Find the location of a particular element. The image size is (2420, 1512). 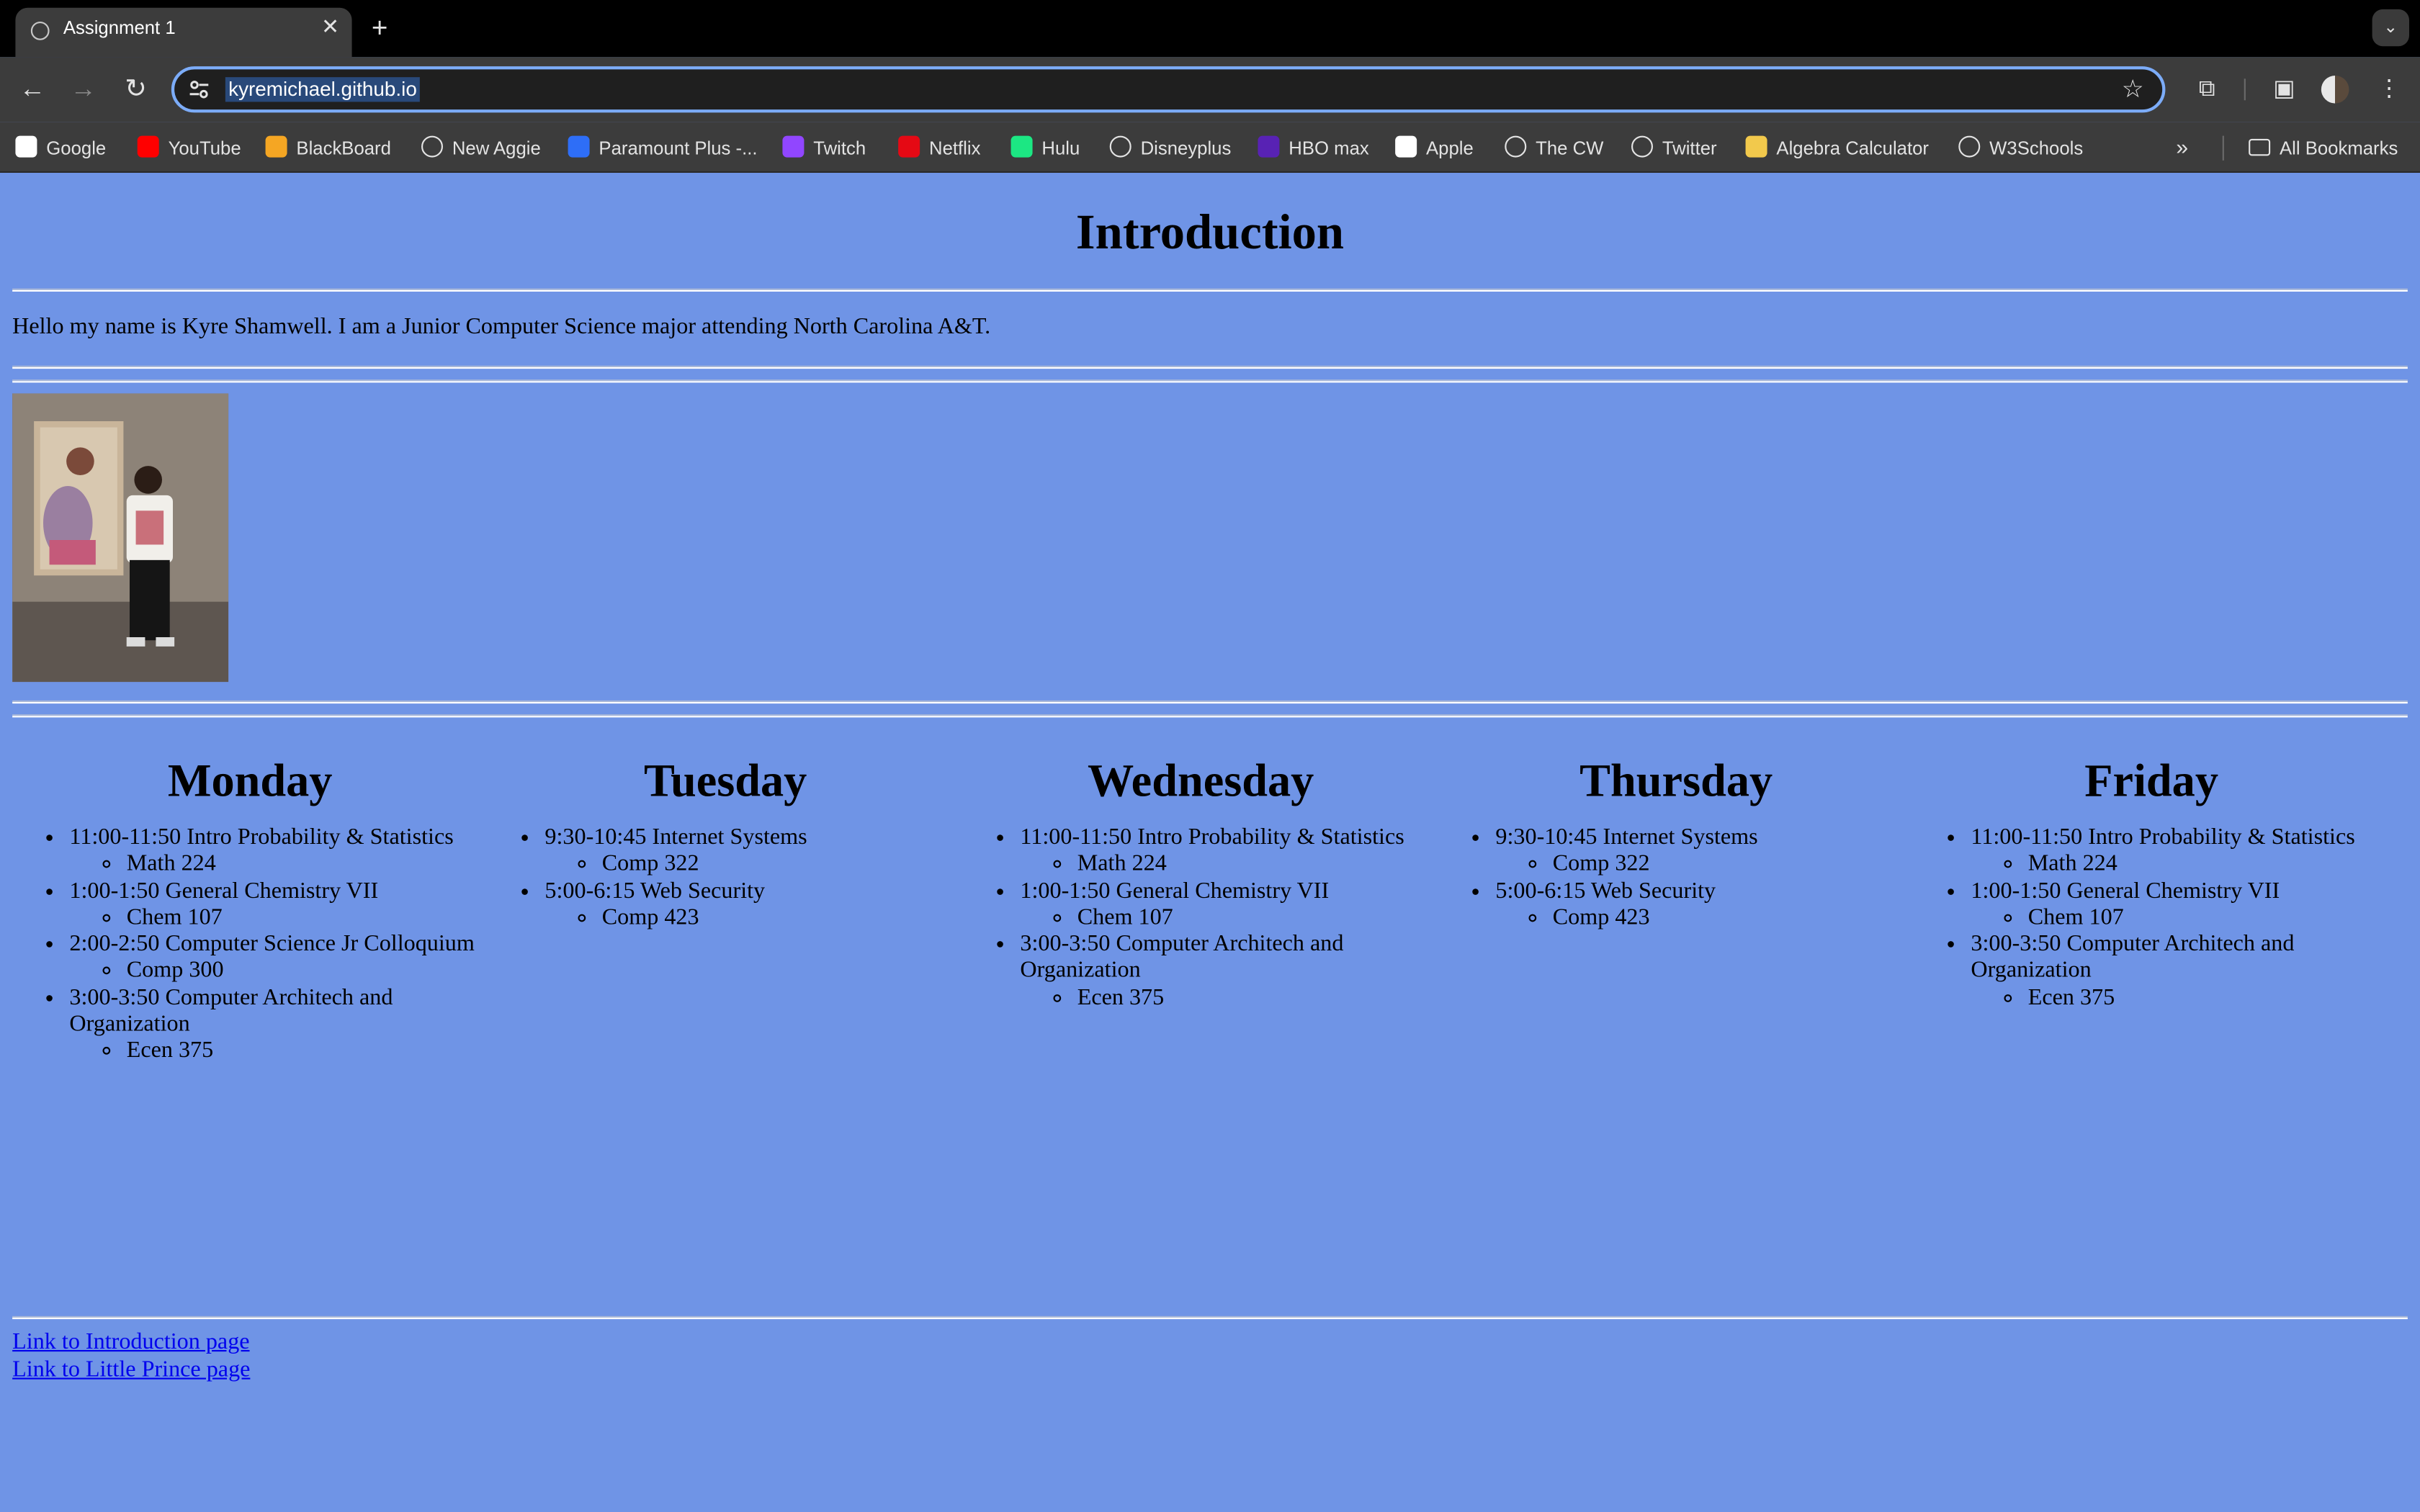

bookmark-label: Hulu is located at coordinates (1060, 148).